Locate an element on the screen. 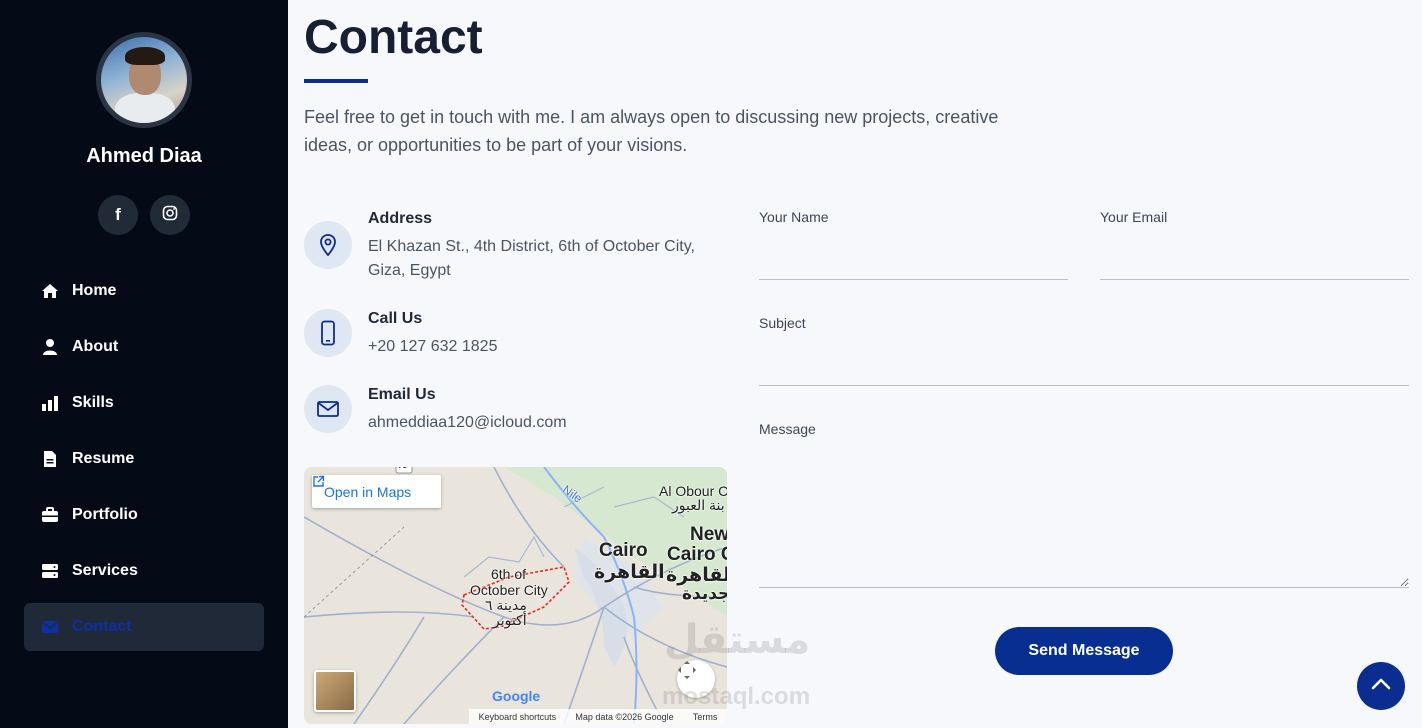  subject-label: Subject is located at coordinates (782, 323).